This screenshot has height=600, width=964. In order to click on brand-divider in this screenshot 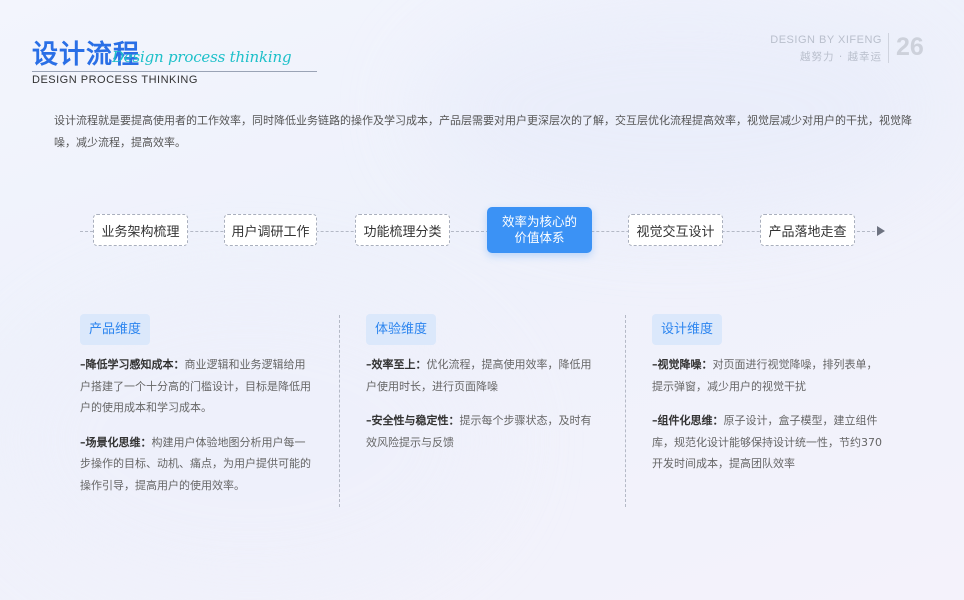, I will do `click(888, 48)`.